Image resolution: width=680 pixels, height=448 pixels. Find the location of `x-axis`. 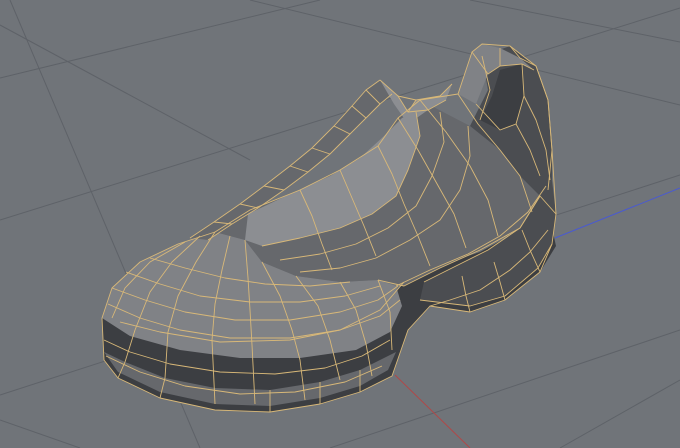

x-axis is located at coordinates (432, 411).